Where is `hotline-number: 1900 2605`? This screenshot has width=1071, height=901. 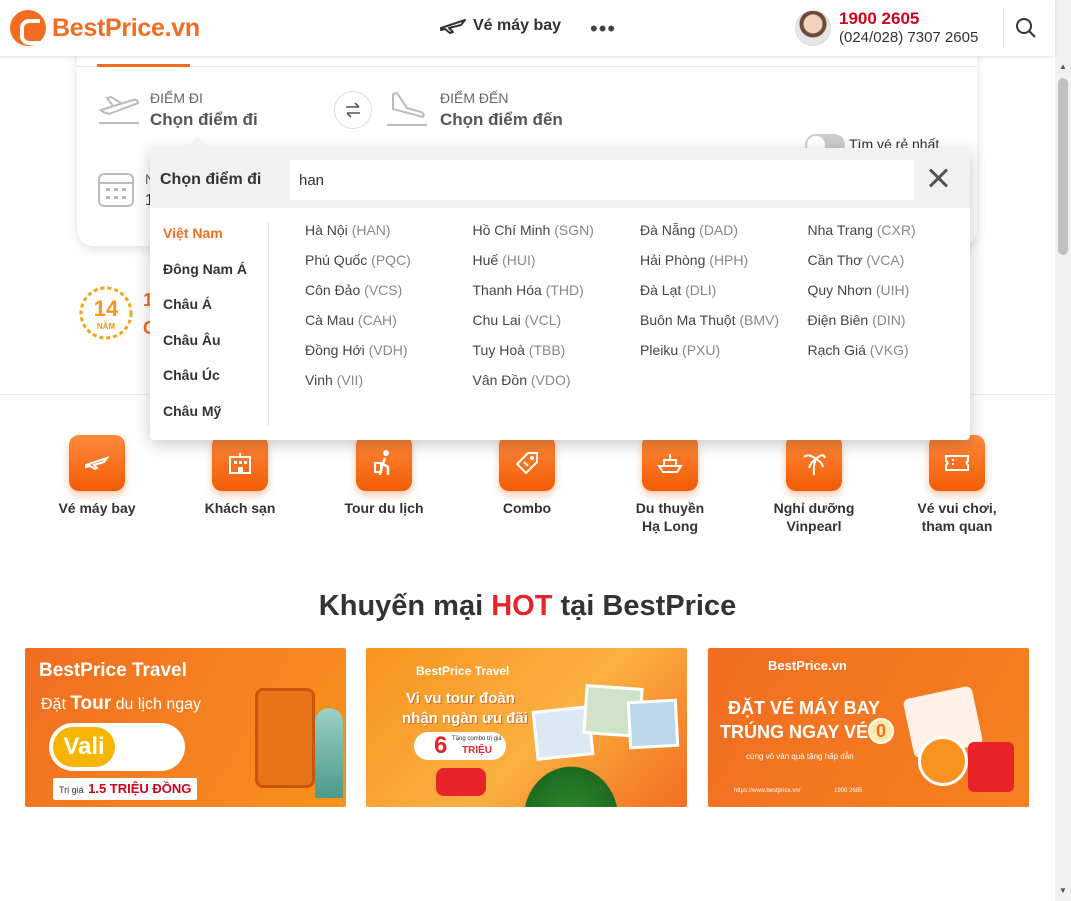
hotline-number: 1900 2605 is located at coordinates (908, 18).